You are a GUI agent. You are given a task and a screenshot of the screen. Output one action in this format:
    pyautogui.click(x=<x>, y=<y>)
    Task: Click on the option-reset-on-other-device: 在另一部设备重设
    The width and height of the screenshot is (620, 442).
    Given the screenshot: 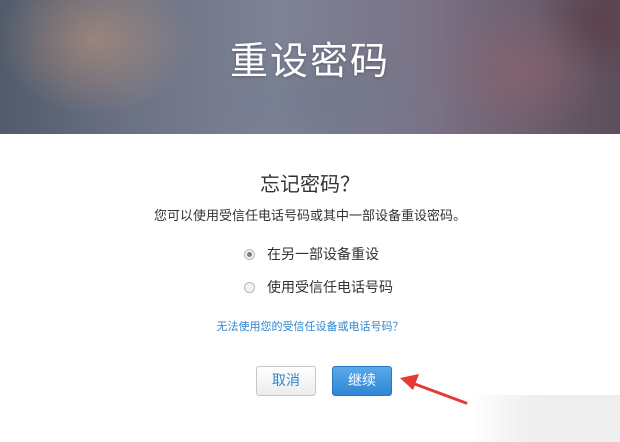 What is the action you would take?
    pyautogui.click(x=311, y=254)
    